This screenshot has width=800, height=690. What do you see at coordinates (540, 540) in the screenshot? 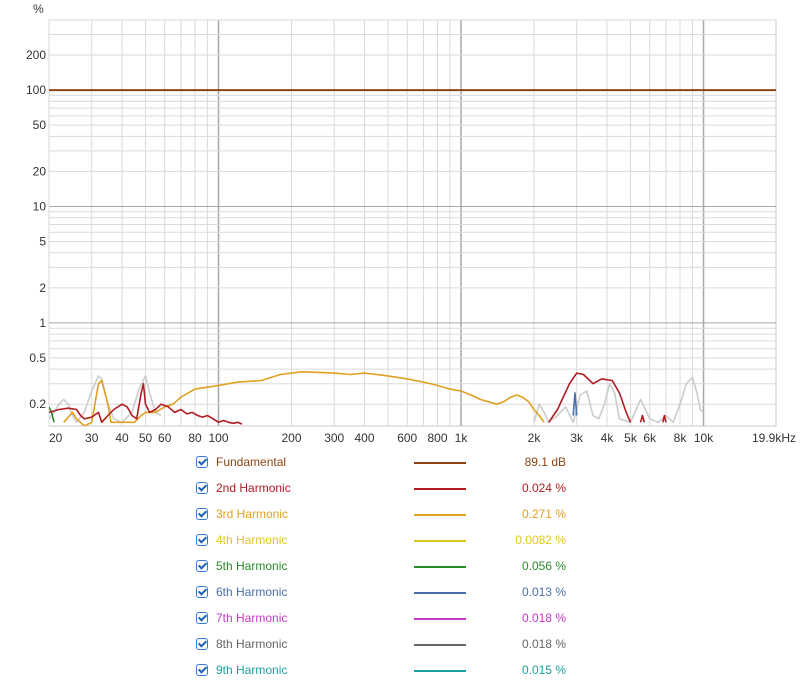
I see `legend-value: 0.0082 %` at bounding box center [540, 540].